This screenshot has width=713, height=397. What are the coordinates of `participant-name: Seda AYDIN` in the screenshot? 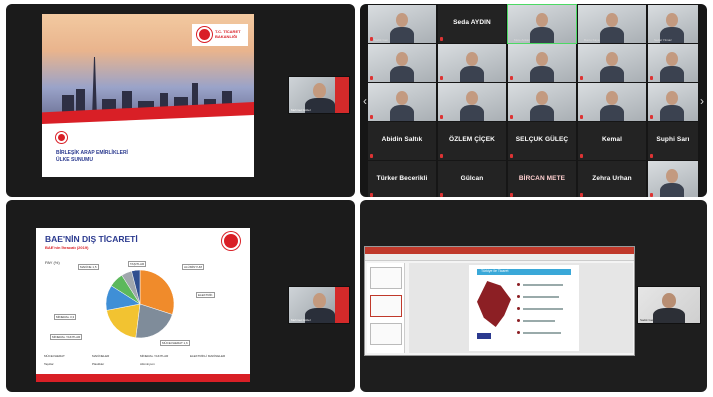 It's located at (472, 22).